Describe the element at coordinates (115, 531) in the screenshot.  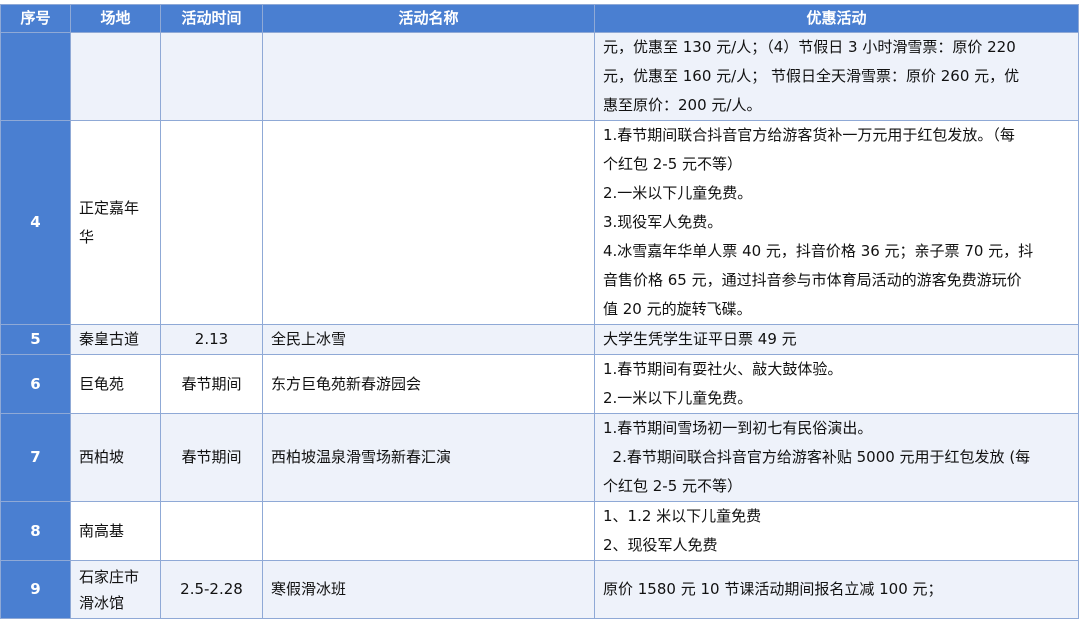
I see `row-venue: 南高基` at that location.